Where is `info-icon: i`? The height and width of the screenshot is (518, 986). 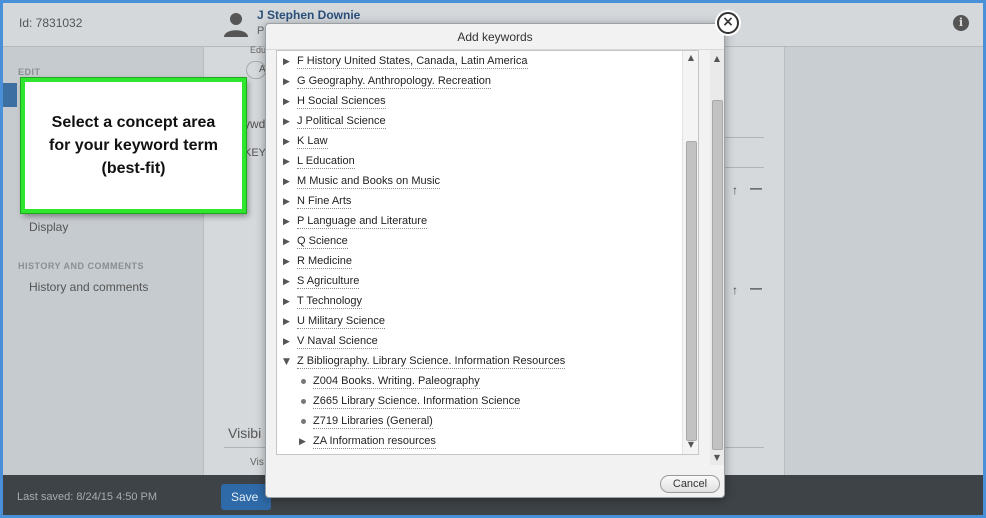
info-icon: i is located at coordinates (961, 23).